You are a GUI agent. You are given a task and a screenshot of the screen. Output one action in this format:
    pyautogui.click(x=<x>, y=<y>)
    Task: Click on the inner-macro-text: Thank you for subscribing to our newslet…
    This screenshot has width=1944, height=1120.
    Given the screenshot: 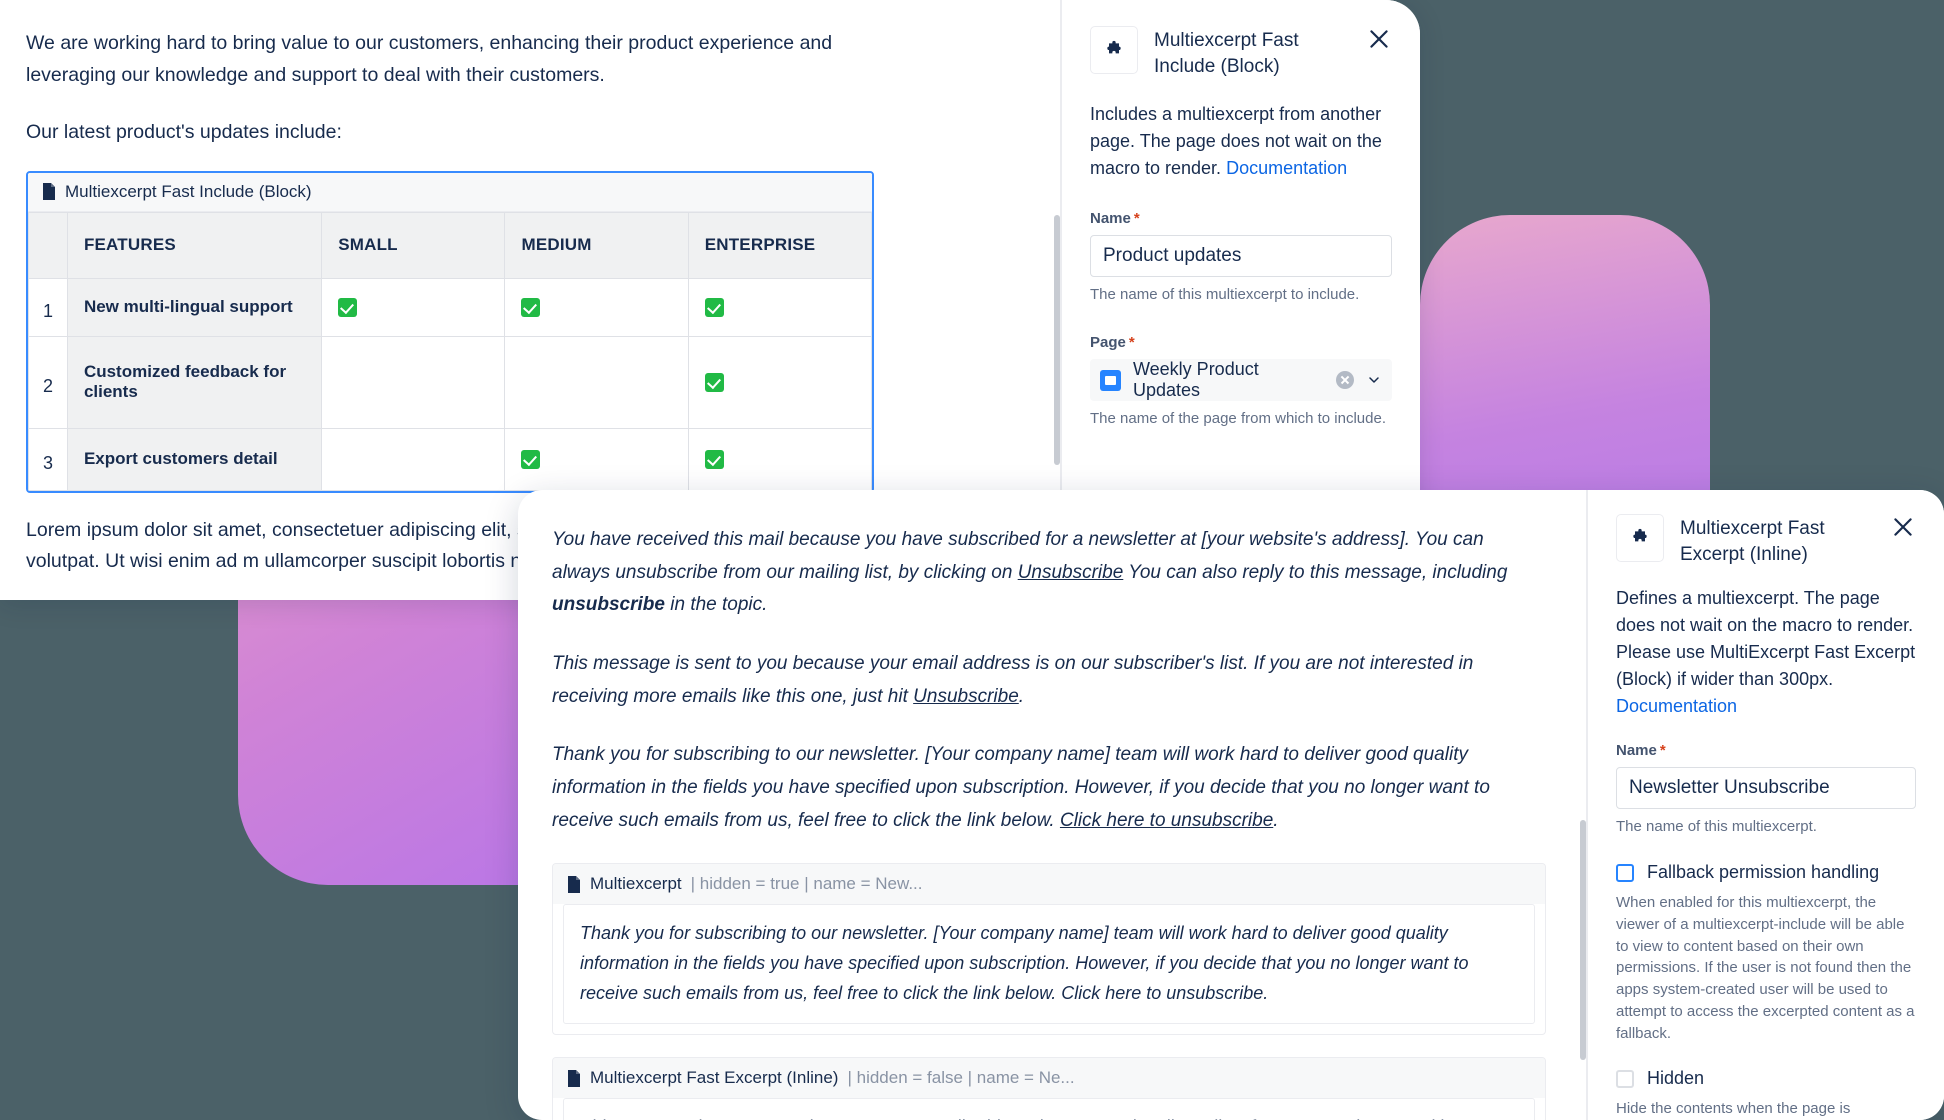 What is the action you would take?
    pyautogui.click(x=1024, y=963)
    